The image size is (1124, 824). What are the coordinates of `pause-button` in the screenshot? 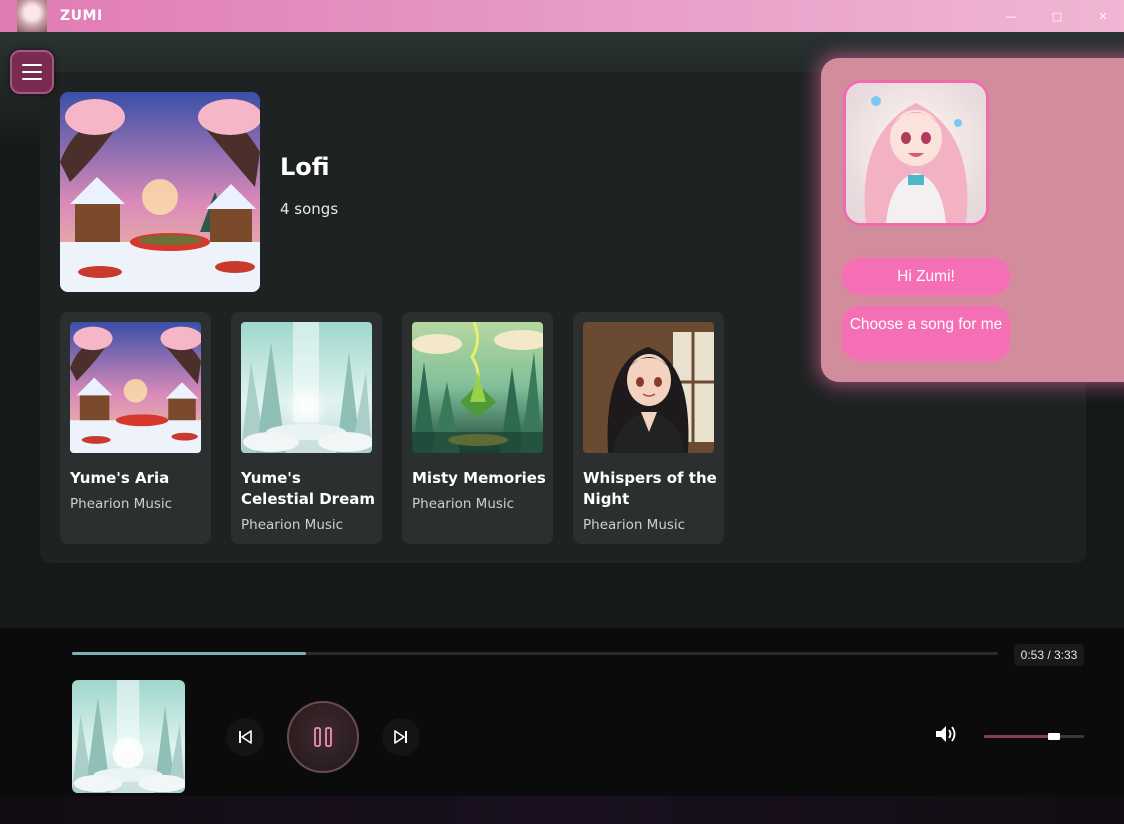 It's located at (323, 737).